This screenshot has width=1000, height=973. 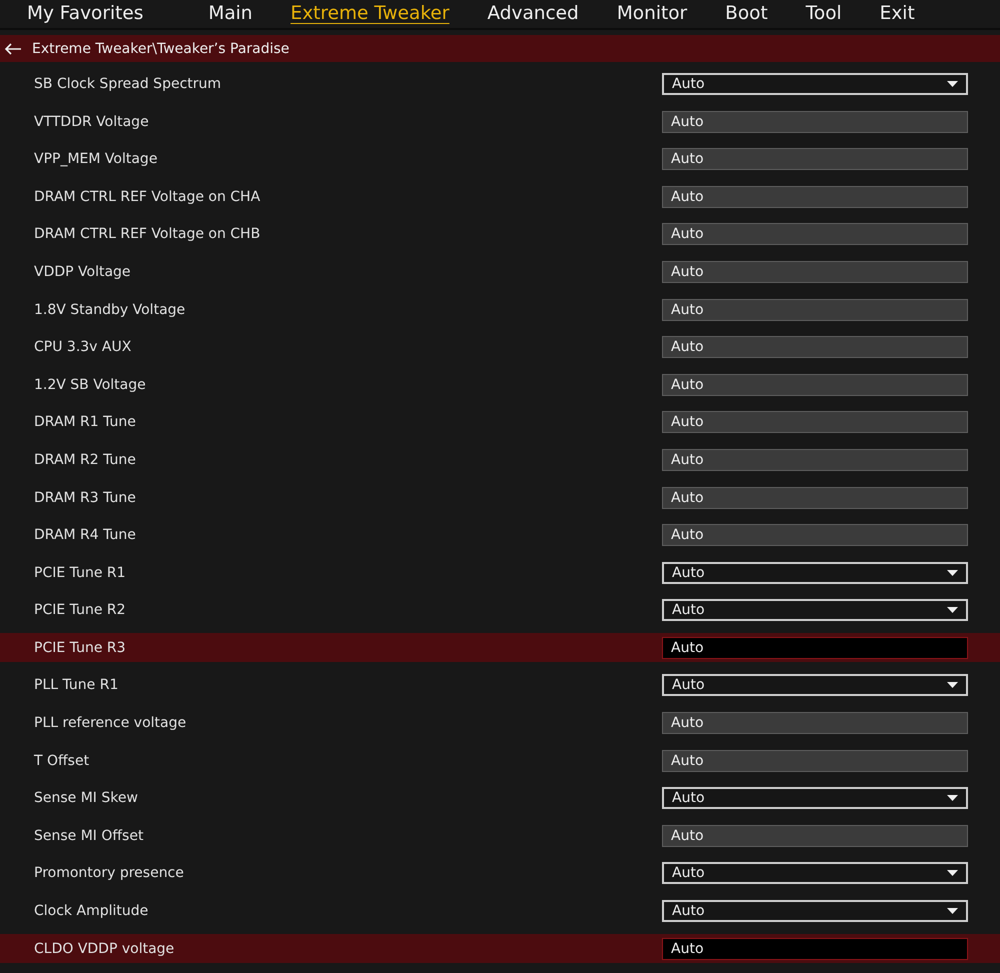 I want to click on setting-row: Sense MI Skew Auto, so click(x=500, y=798).